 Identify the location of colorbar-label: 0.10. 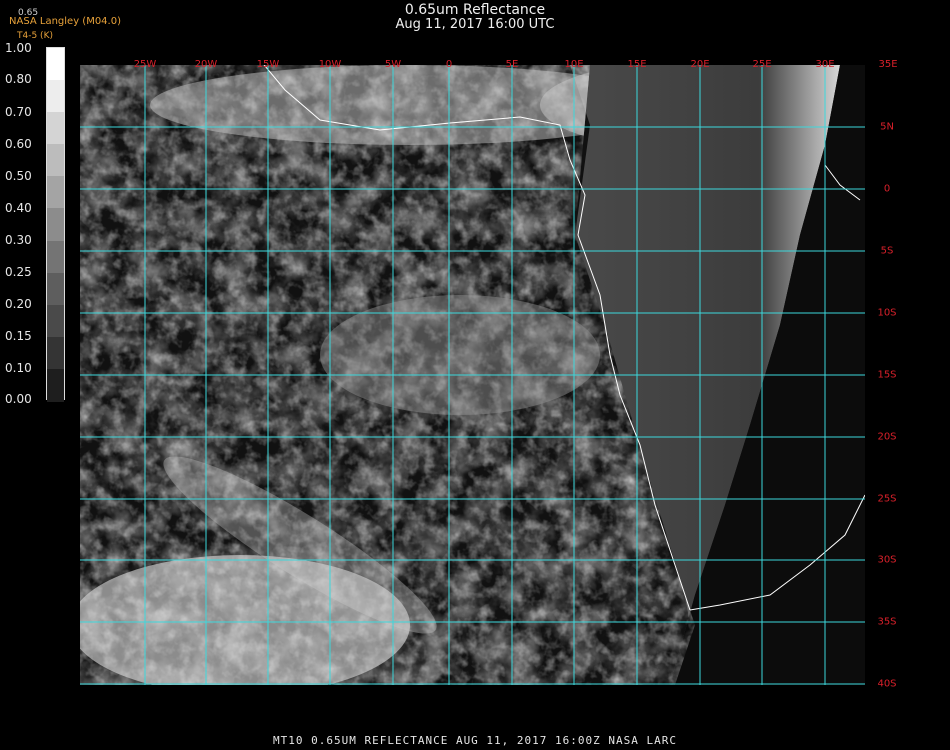
(18, 368).